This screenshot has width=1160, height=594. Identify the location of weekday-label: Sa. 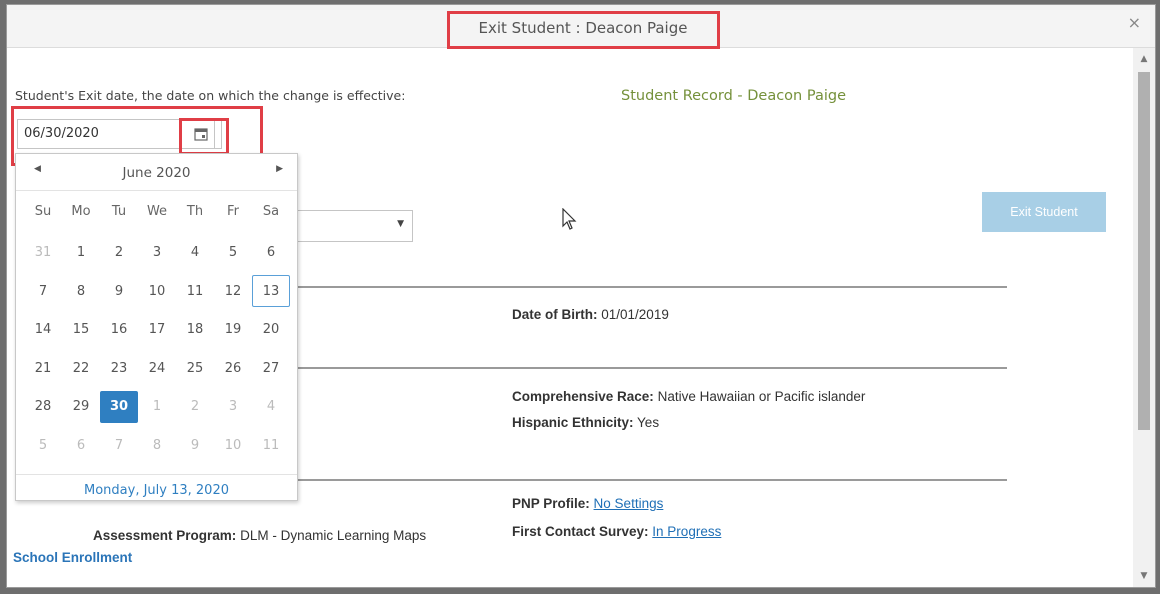
(271, 211).